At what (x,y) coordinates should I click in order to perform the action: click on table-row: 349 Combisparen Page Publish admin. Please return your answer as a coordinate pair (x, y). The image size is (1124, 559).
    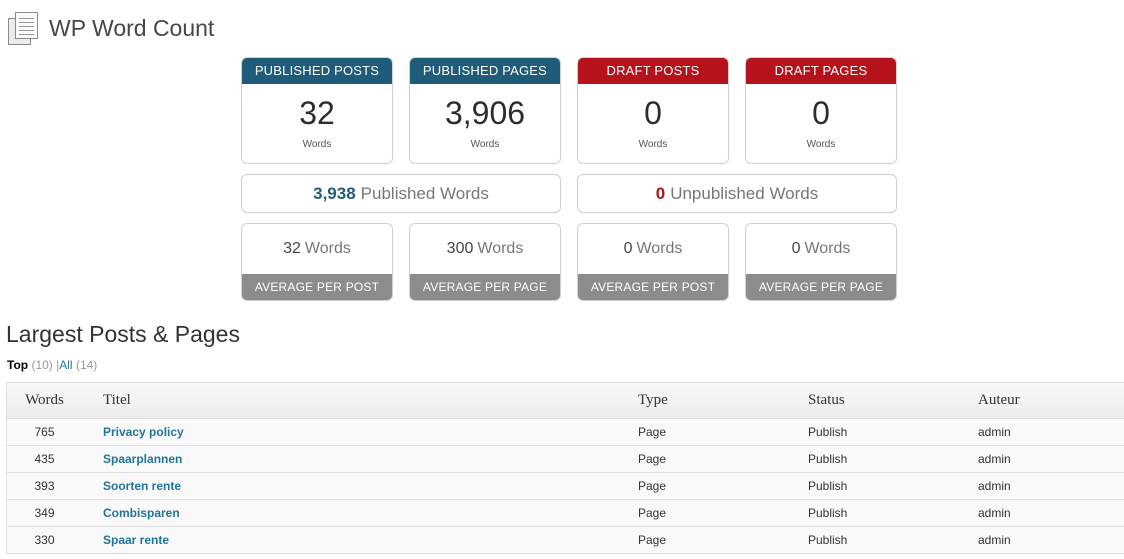
    Looking at the image, I should click on (565, 513).